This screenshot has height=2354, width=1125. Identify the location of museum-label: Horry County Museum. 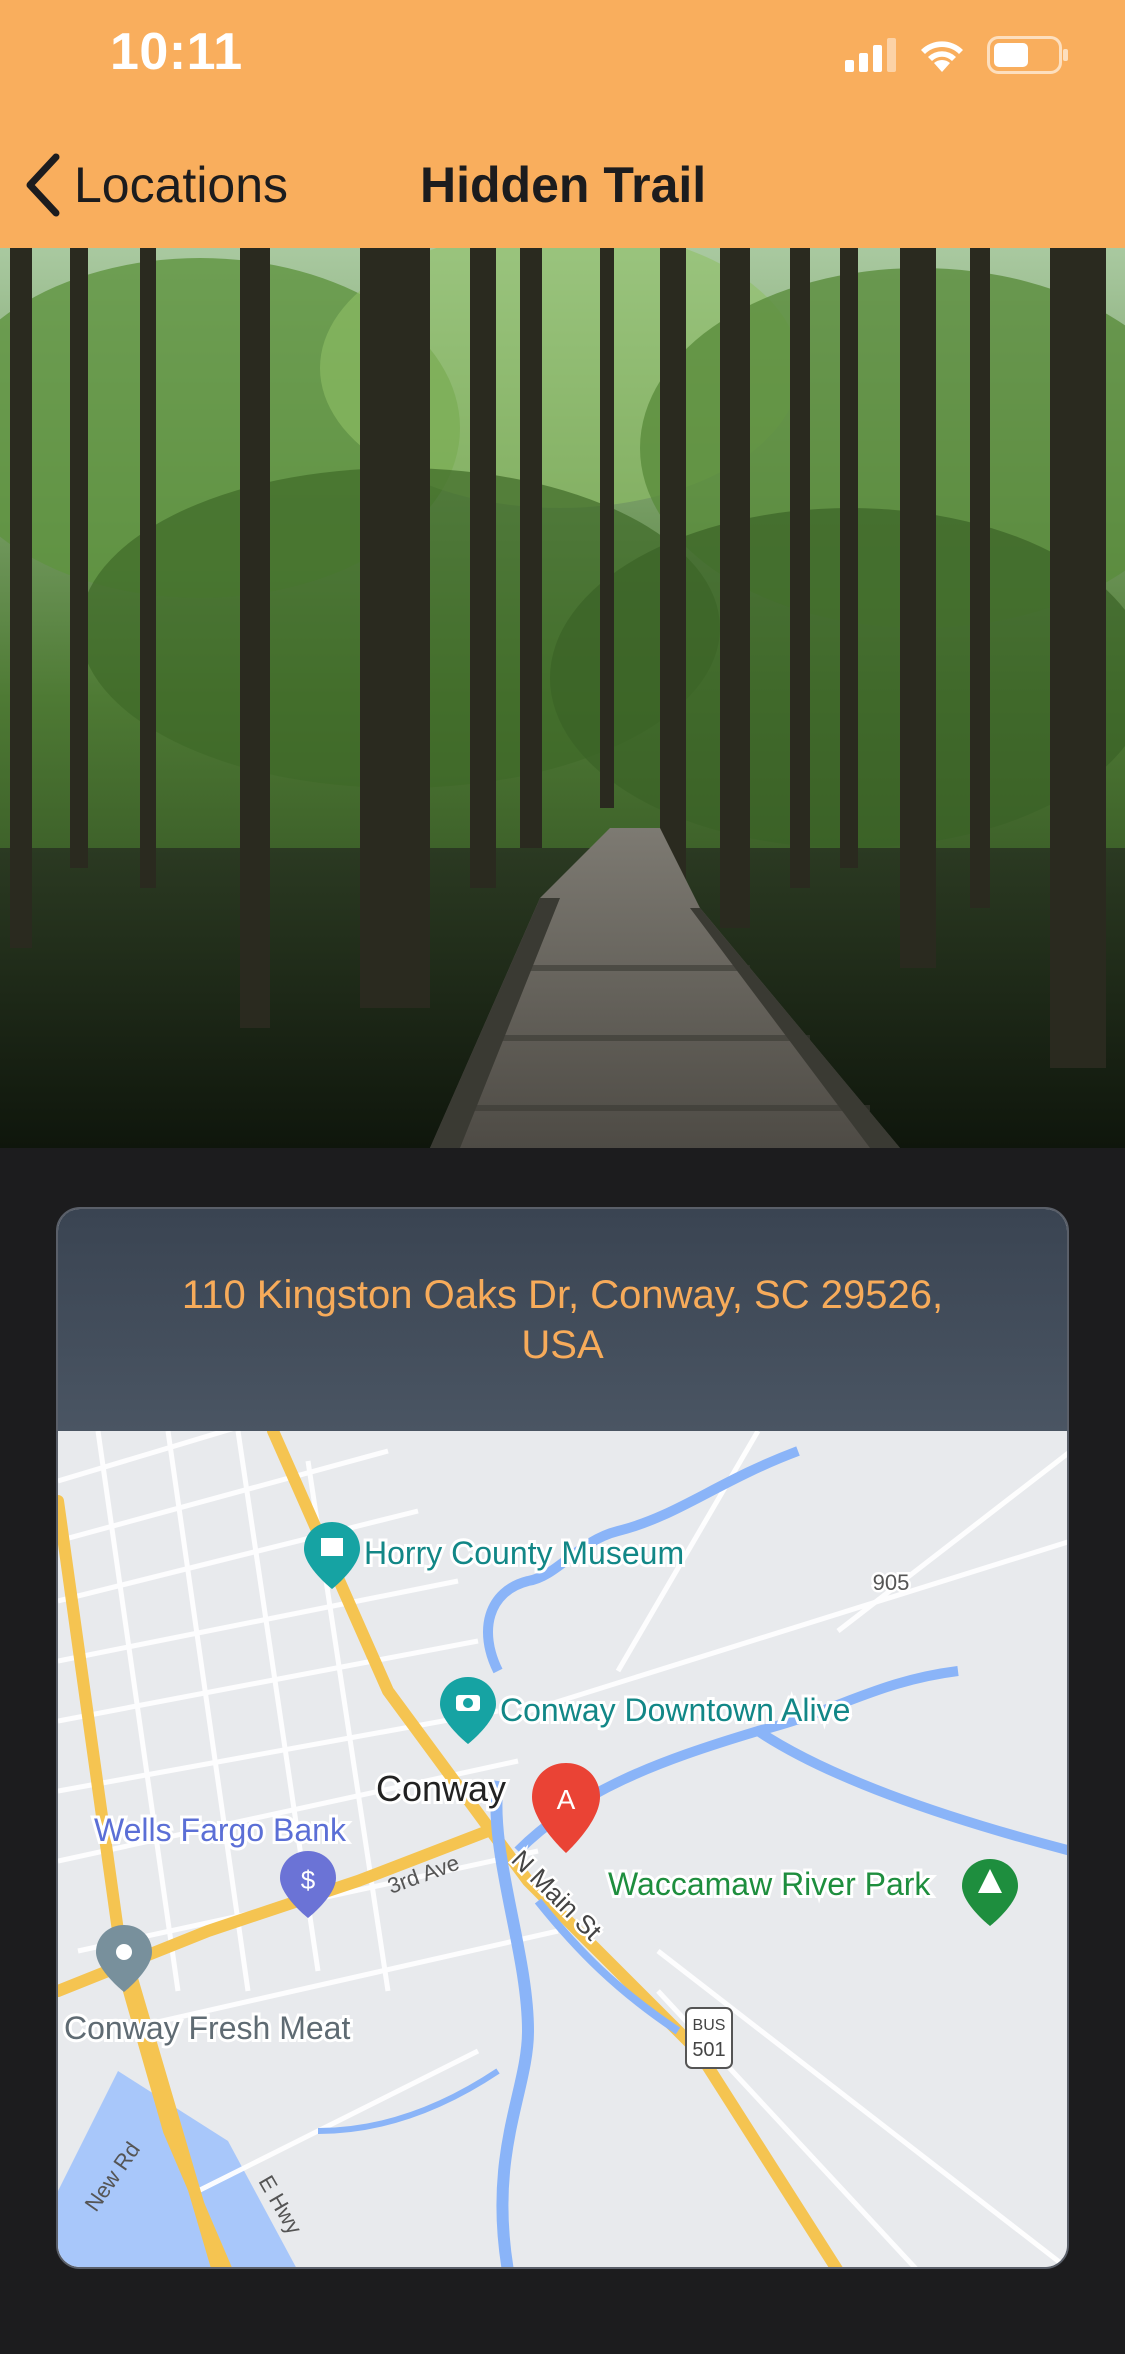
(524, 1553).